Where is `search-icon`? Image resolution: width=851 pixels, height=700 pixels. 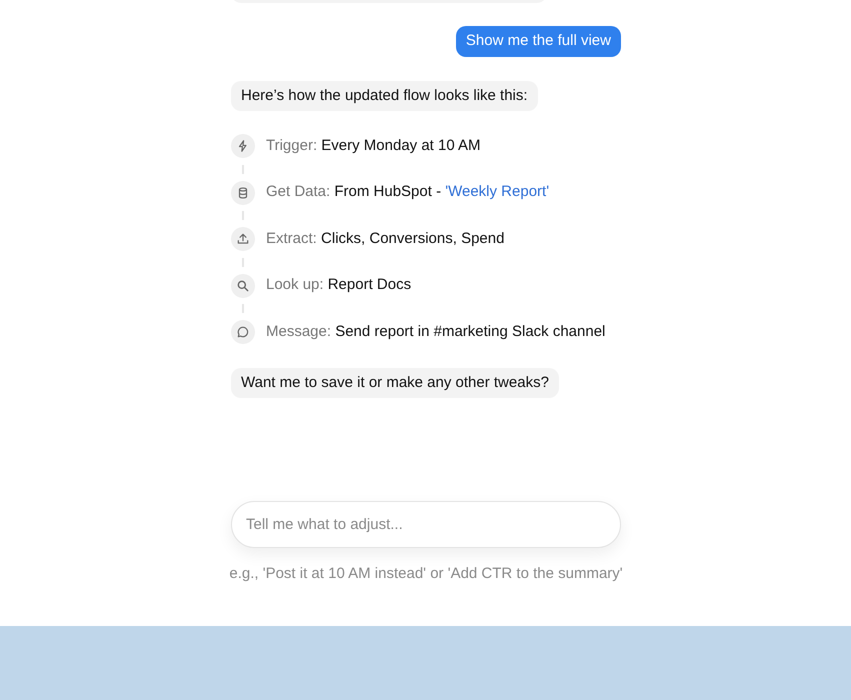 search-icon is located at coordinates (243, 286).